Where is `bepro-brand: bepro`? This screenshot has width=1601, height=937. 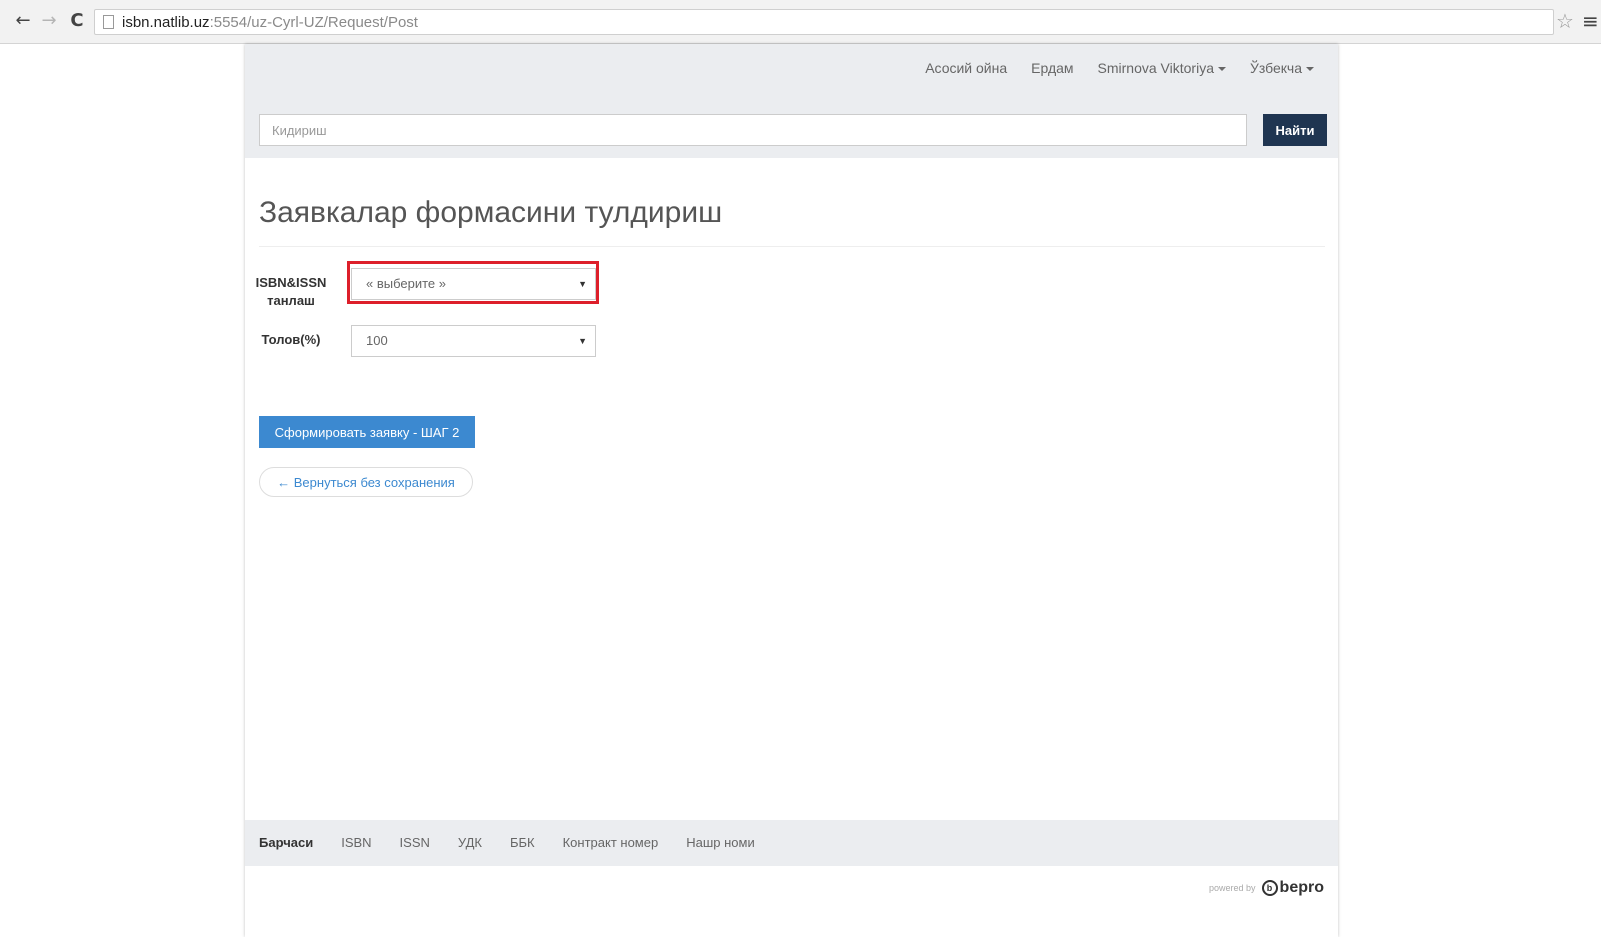 bepro-brand: bepro is located at coordinates (1302, 888).